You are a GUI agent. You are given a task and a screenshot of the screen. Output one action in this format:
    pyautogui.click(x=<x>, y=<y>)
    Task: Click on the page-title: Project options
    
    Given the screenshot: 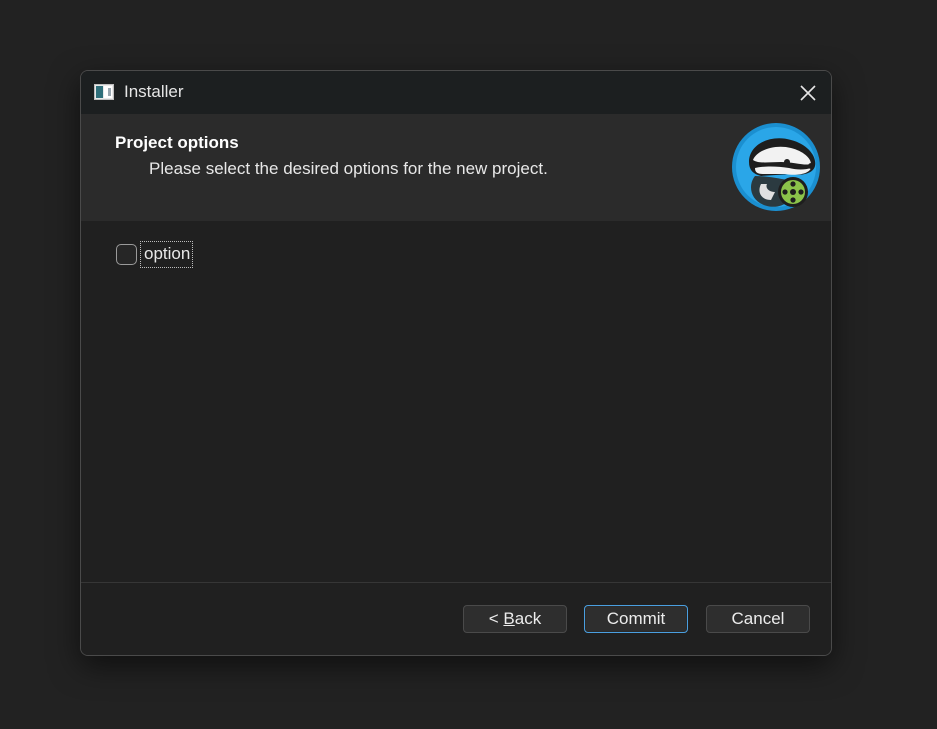 What is the action you would take?
    pyautogui.click(x=177, y=142)
    